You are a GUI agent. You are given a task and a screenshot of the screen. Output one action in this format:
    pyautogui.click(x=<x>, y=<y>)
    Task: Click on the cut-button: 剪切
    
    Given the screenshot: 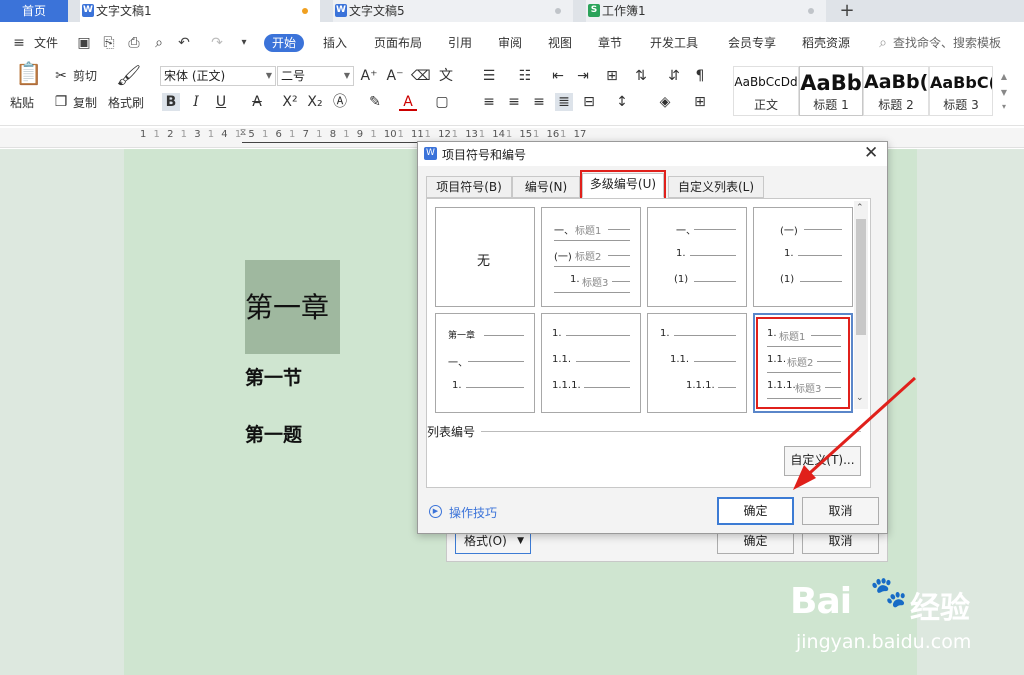 What is the action you would take?
    pyautogui.click(x=85, y=76)
    